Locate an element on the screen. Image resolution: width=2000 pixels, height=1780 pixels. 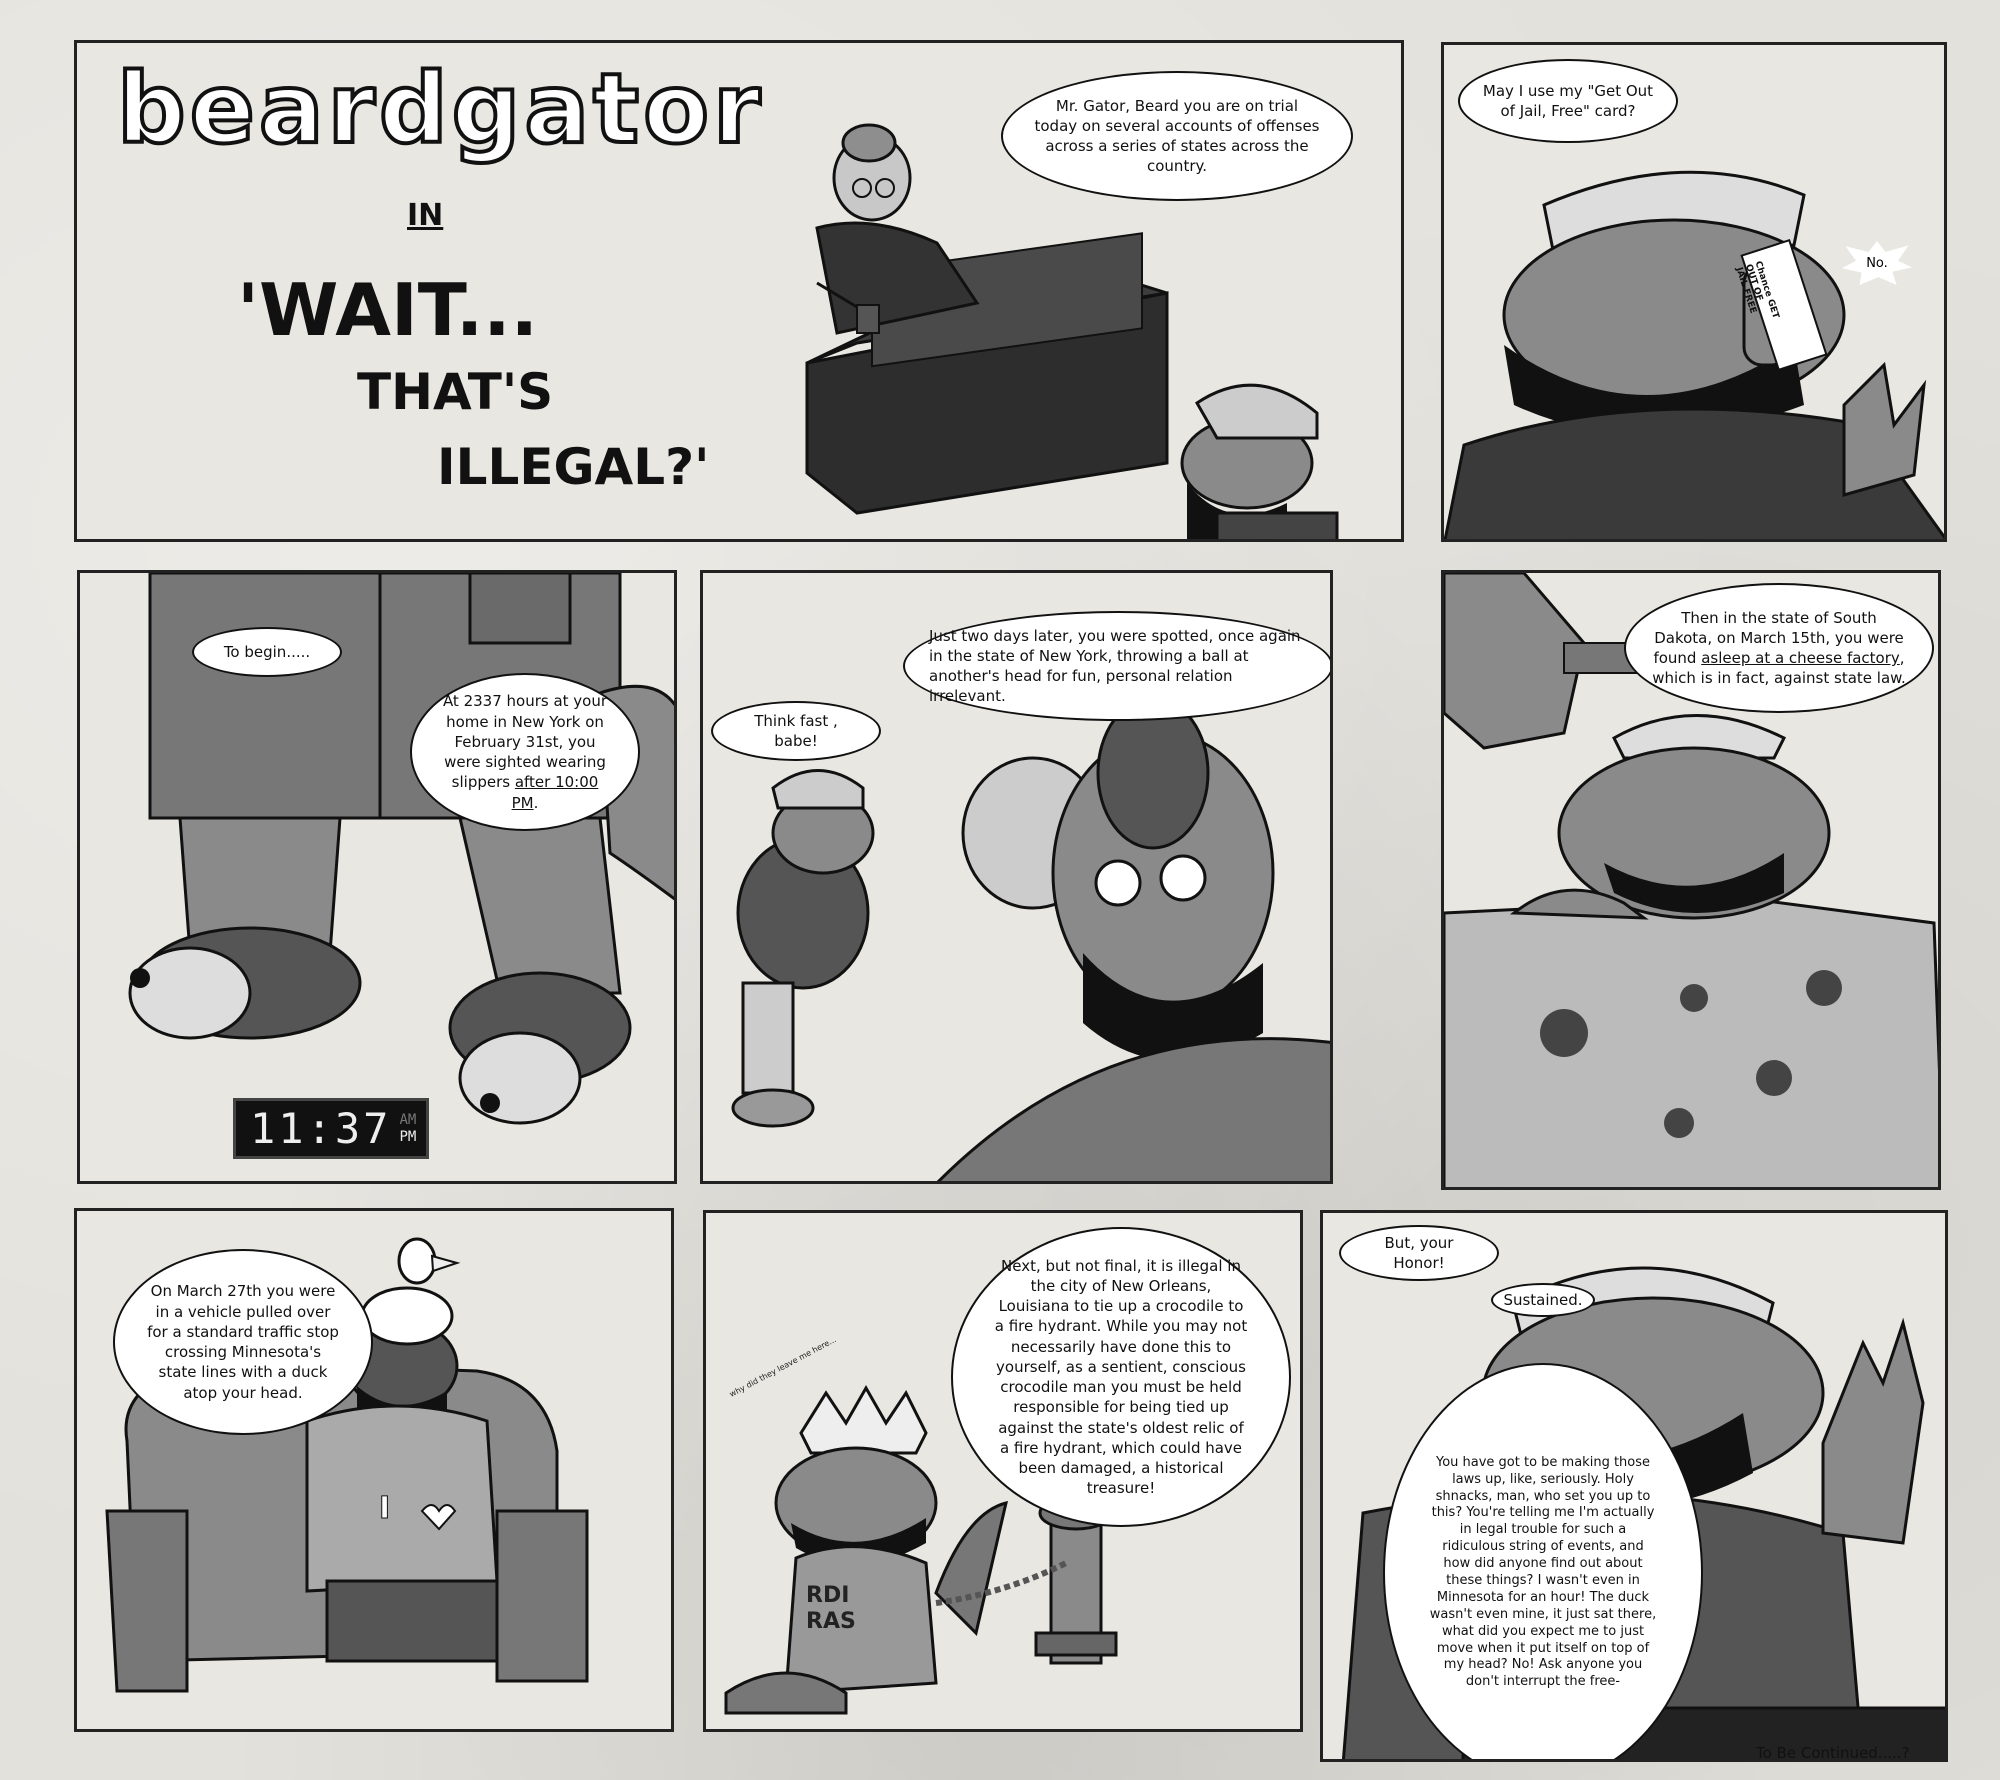
clock-am: AM is located at coordinates (408, 1119).